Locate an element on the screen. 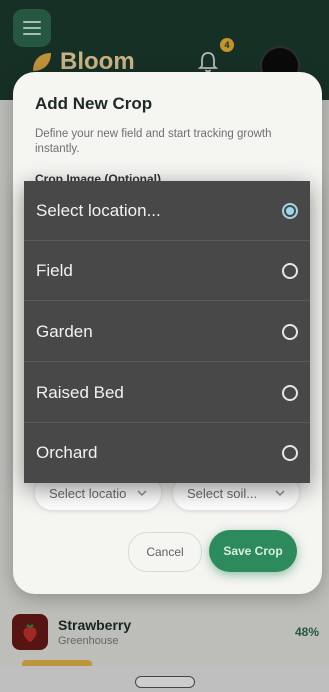 The height and width of the screenshot is (692, 329). option-label: Garden is located at coordinates (64, 331).